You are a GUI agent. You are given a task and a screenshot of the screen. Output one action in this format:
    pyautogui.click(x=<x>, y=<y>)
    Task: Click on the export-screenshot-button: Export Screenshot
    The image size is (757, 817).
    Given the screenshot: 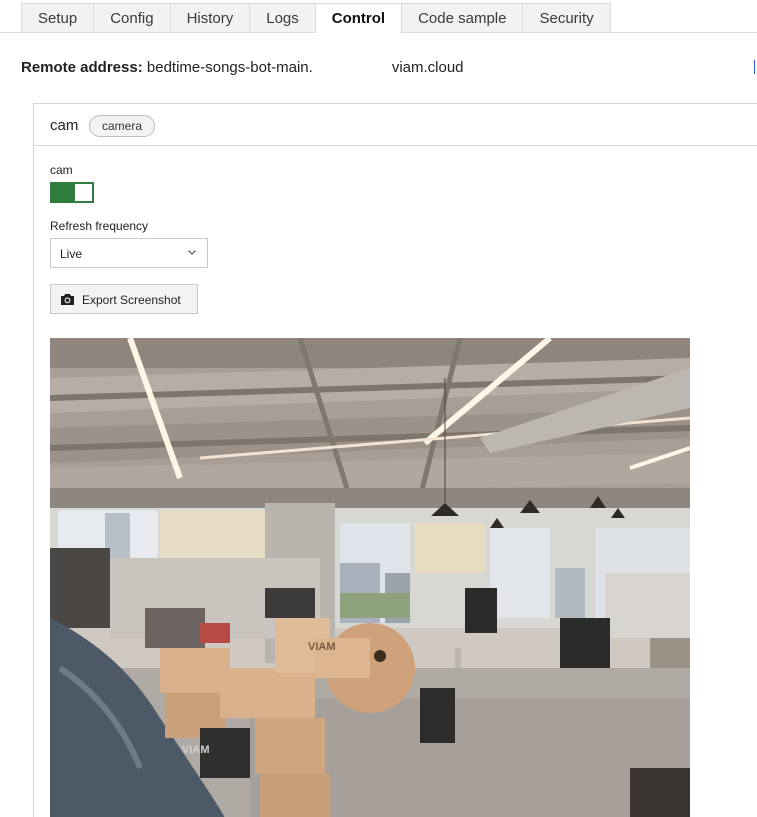 What is the action you would take?
    pyautogui.click(x=124, y=299)
    